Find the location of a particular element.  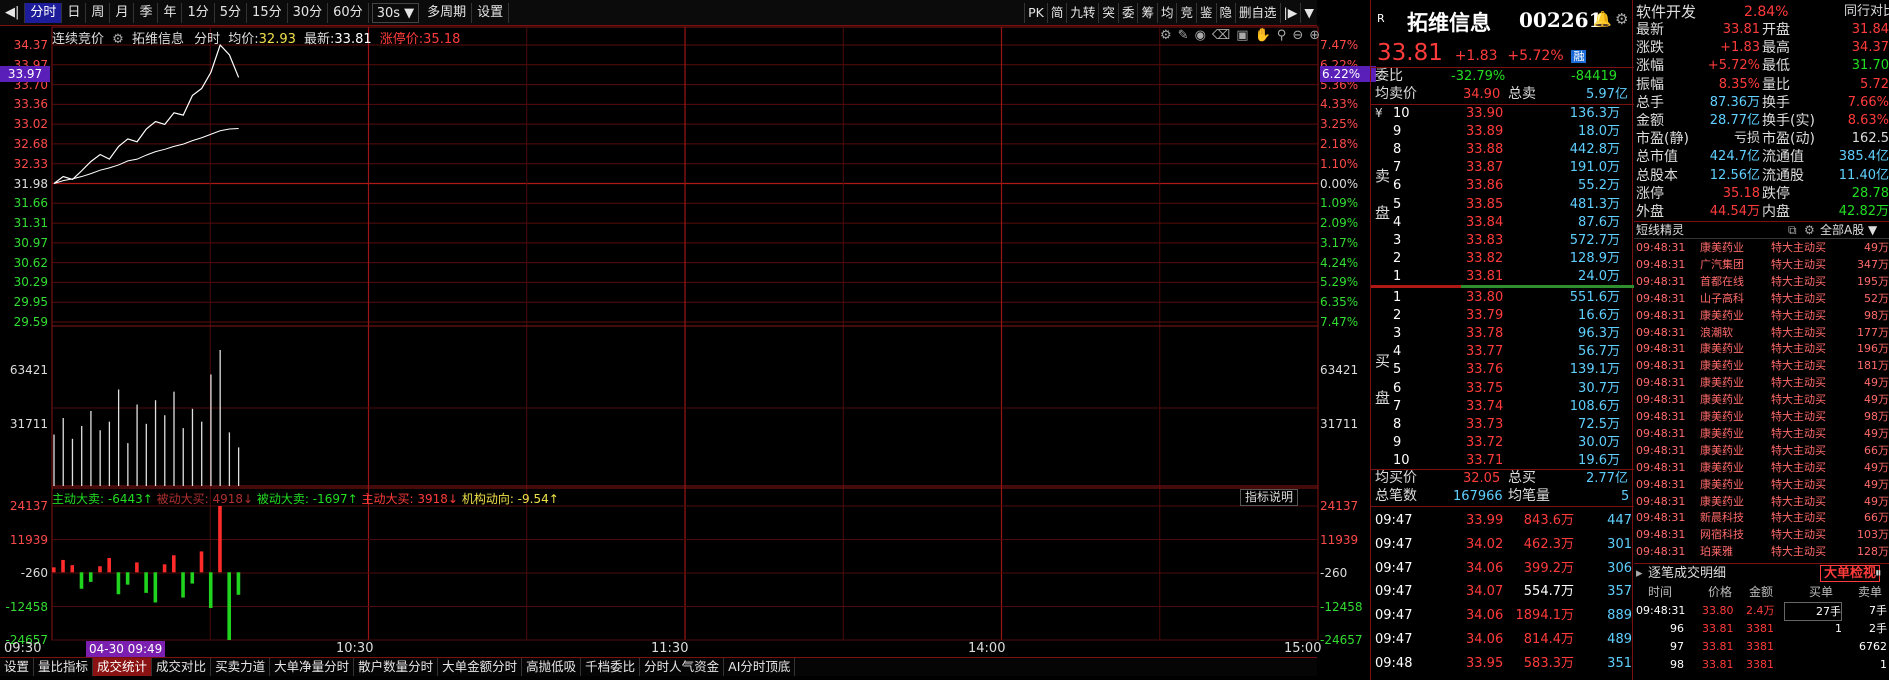

bid-row: 5 33.76 139.1万 is located at coordinates (1502, 369).